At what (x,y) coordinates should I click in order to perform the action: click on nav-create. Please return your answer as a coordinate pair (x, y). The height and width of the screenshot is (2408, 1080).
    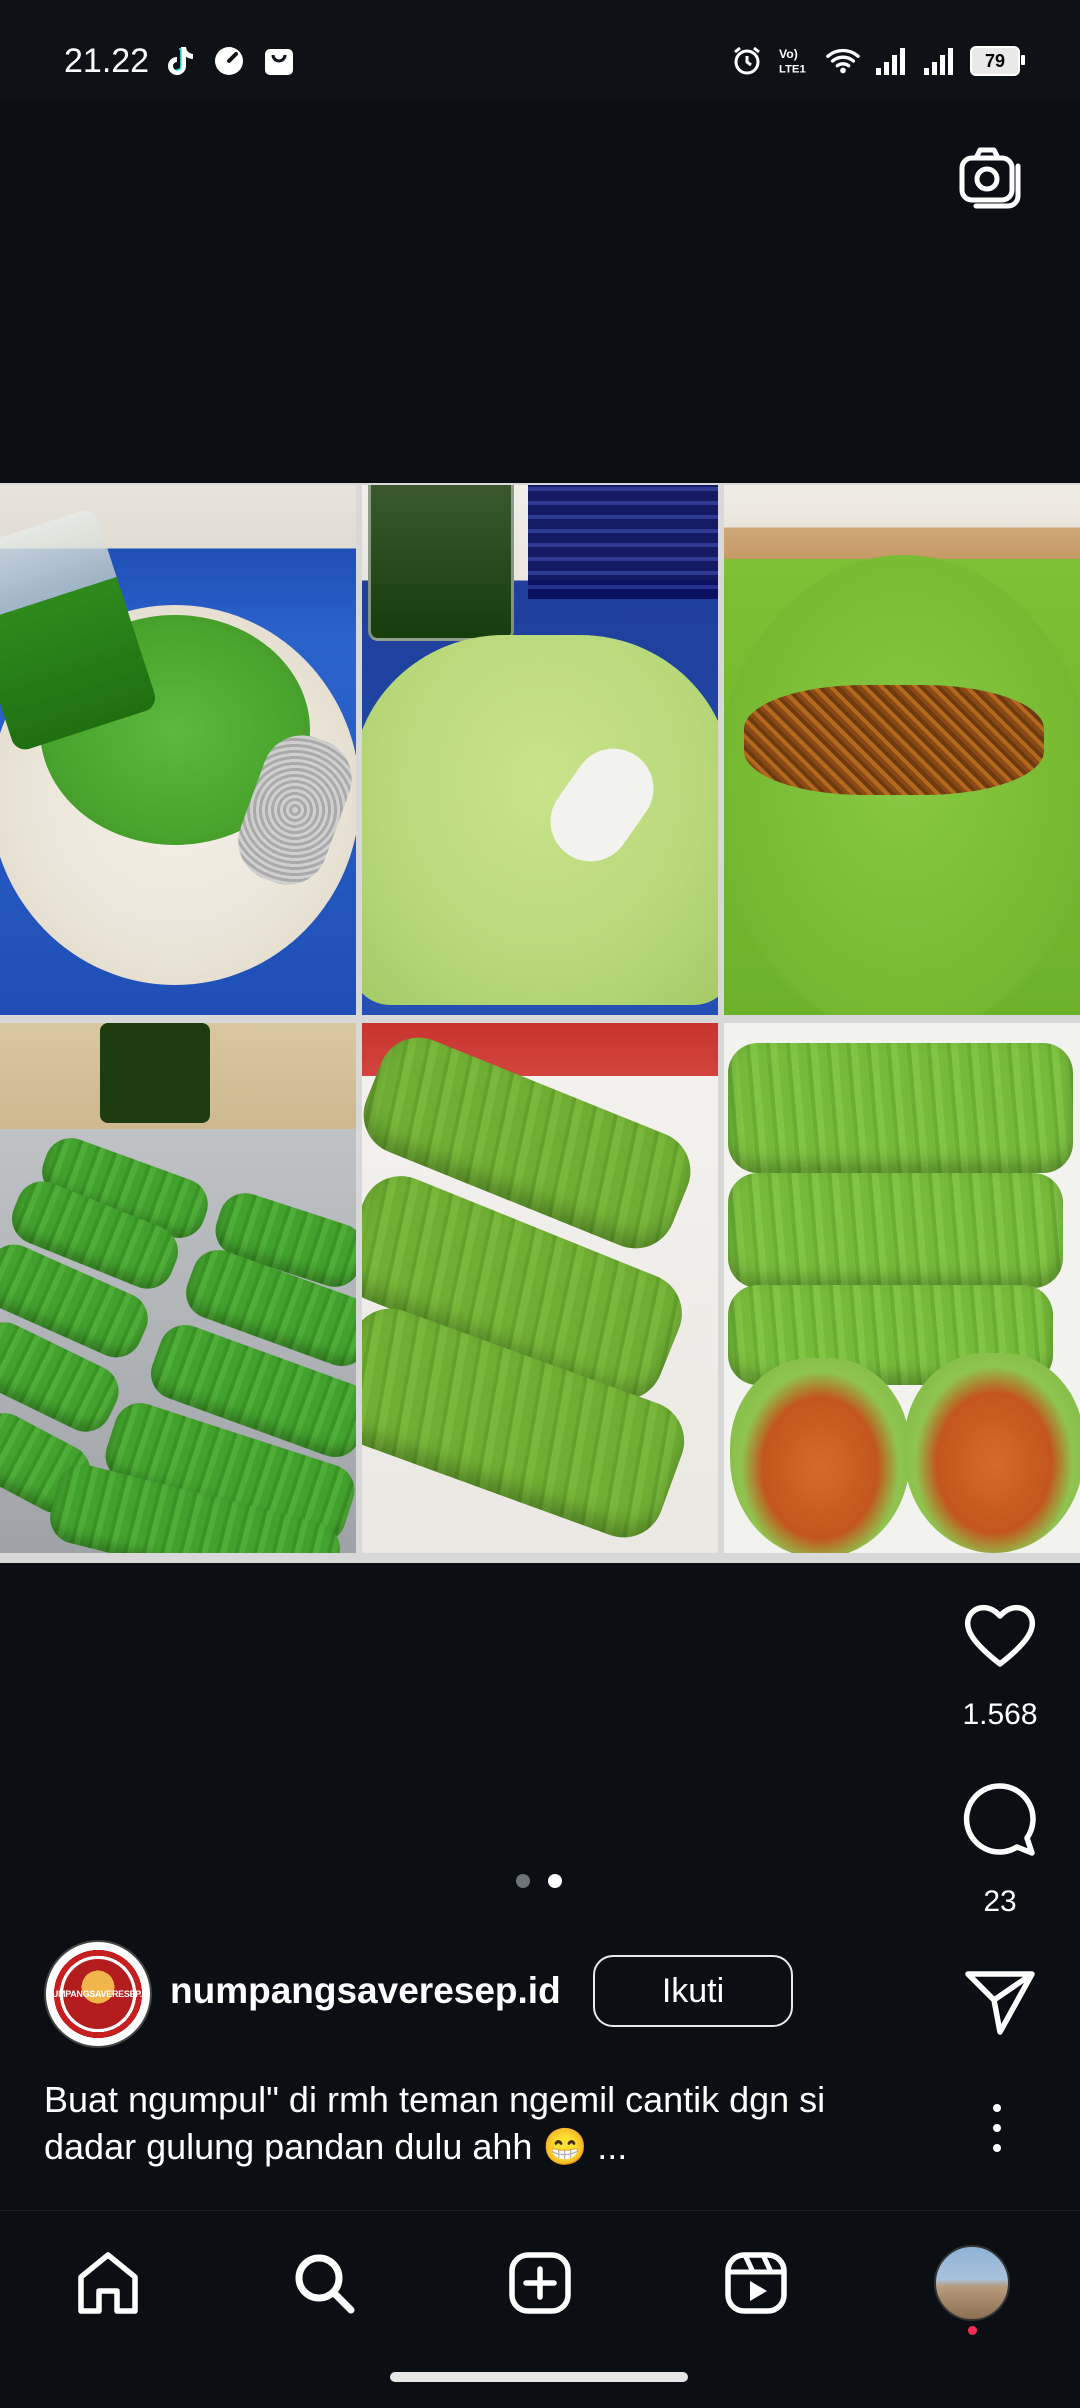
    Looking at the image, I should click on (540, 2283).